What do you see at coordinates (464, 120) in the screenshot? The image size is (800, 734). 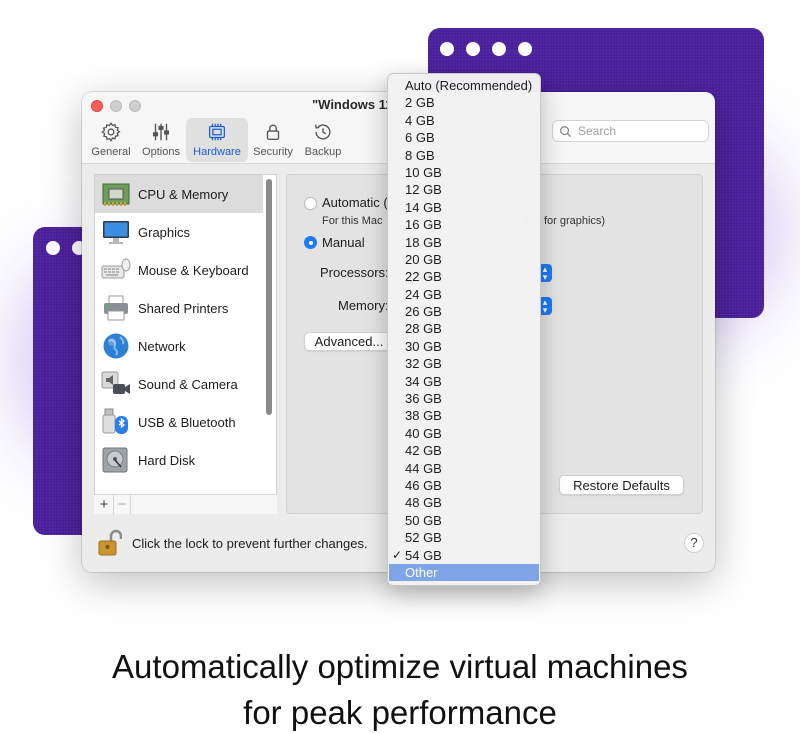 I see `memory-option: 4 GB` at bounding box center [464, 120].